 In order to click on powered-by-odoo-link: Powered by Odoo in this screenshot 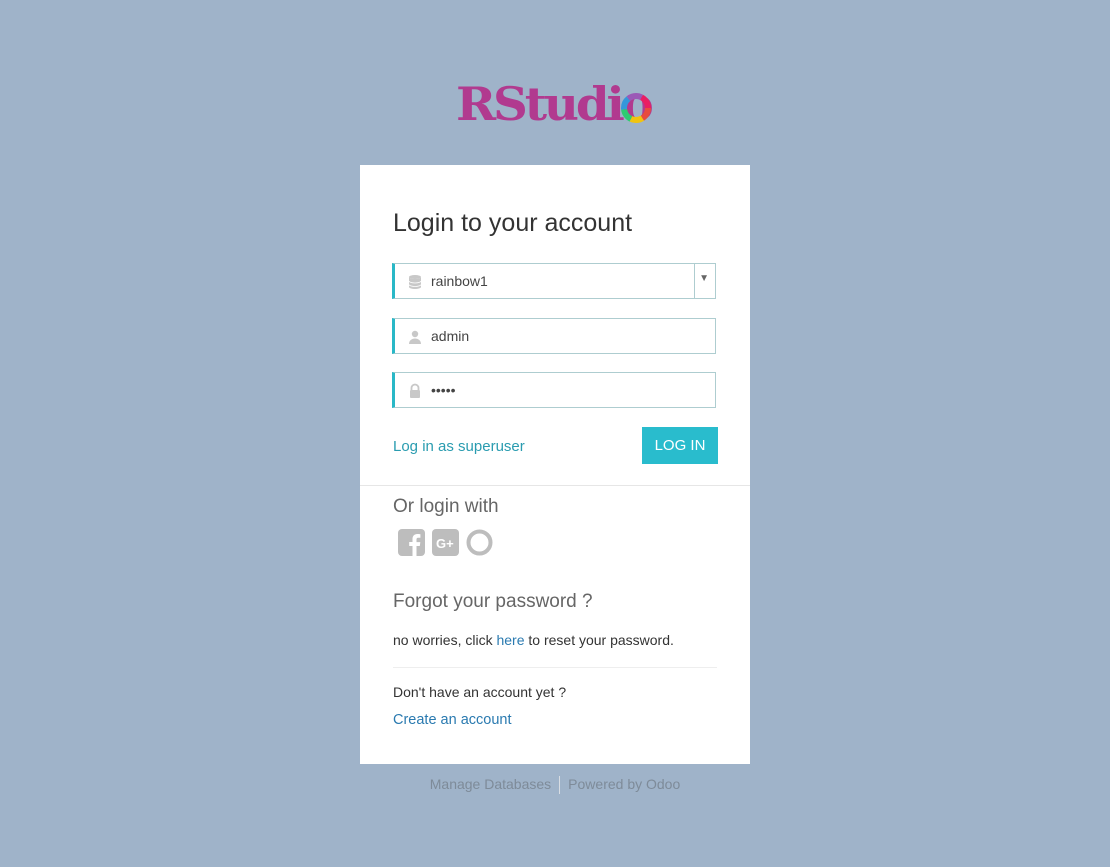, I will do `click(624, 784)`.